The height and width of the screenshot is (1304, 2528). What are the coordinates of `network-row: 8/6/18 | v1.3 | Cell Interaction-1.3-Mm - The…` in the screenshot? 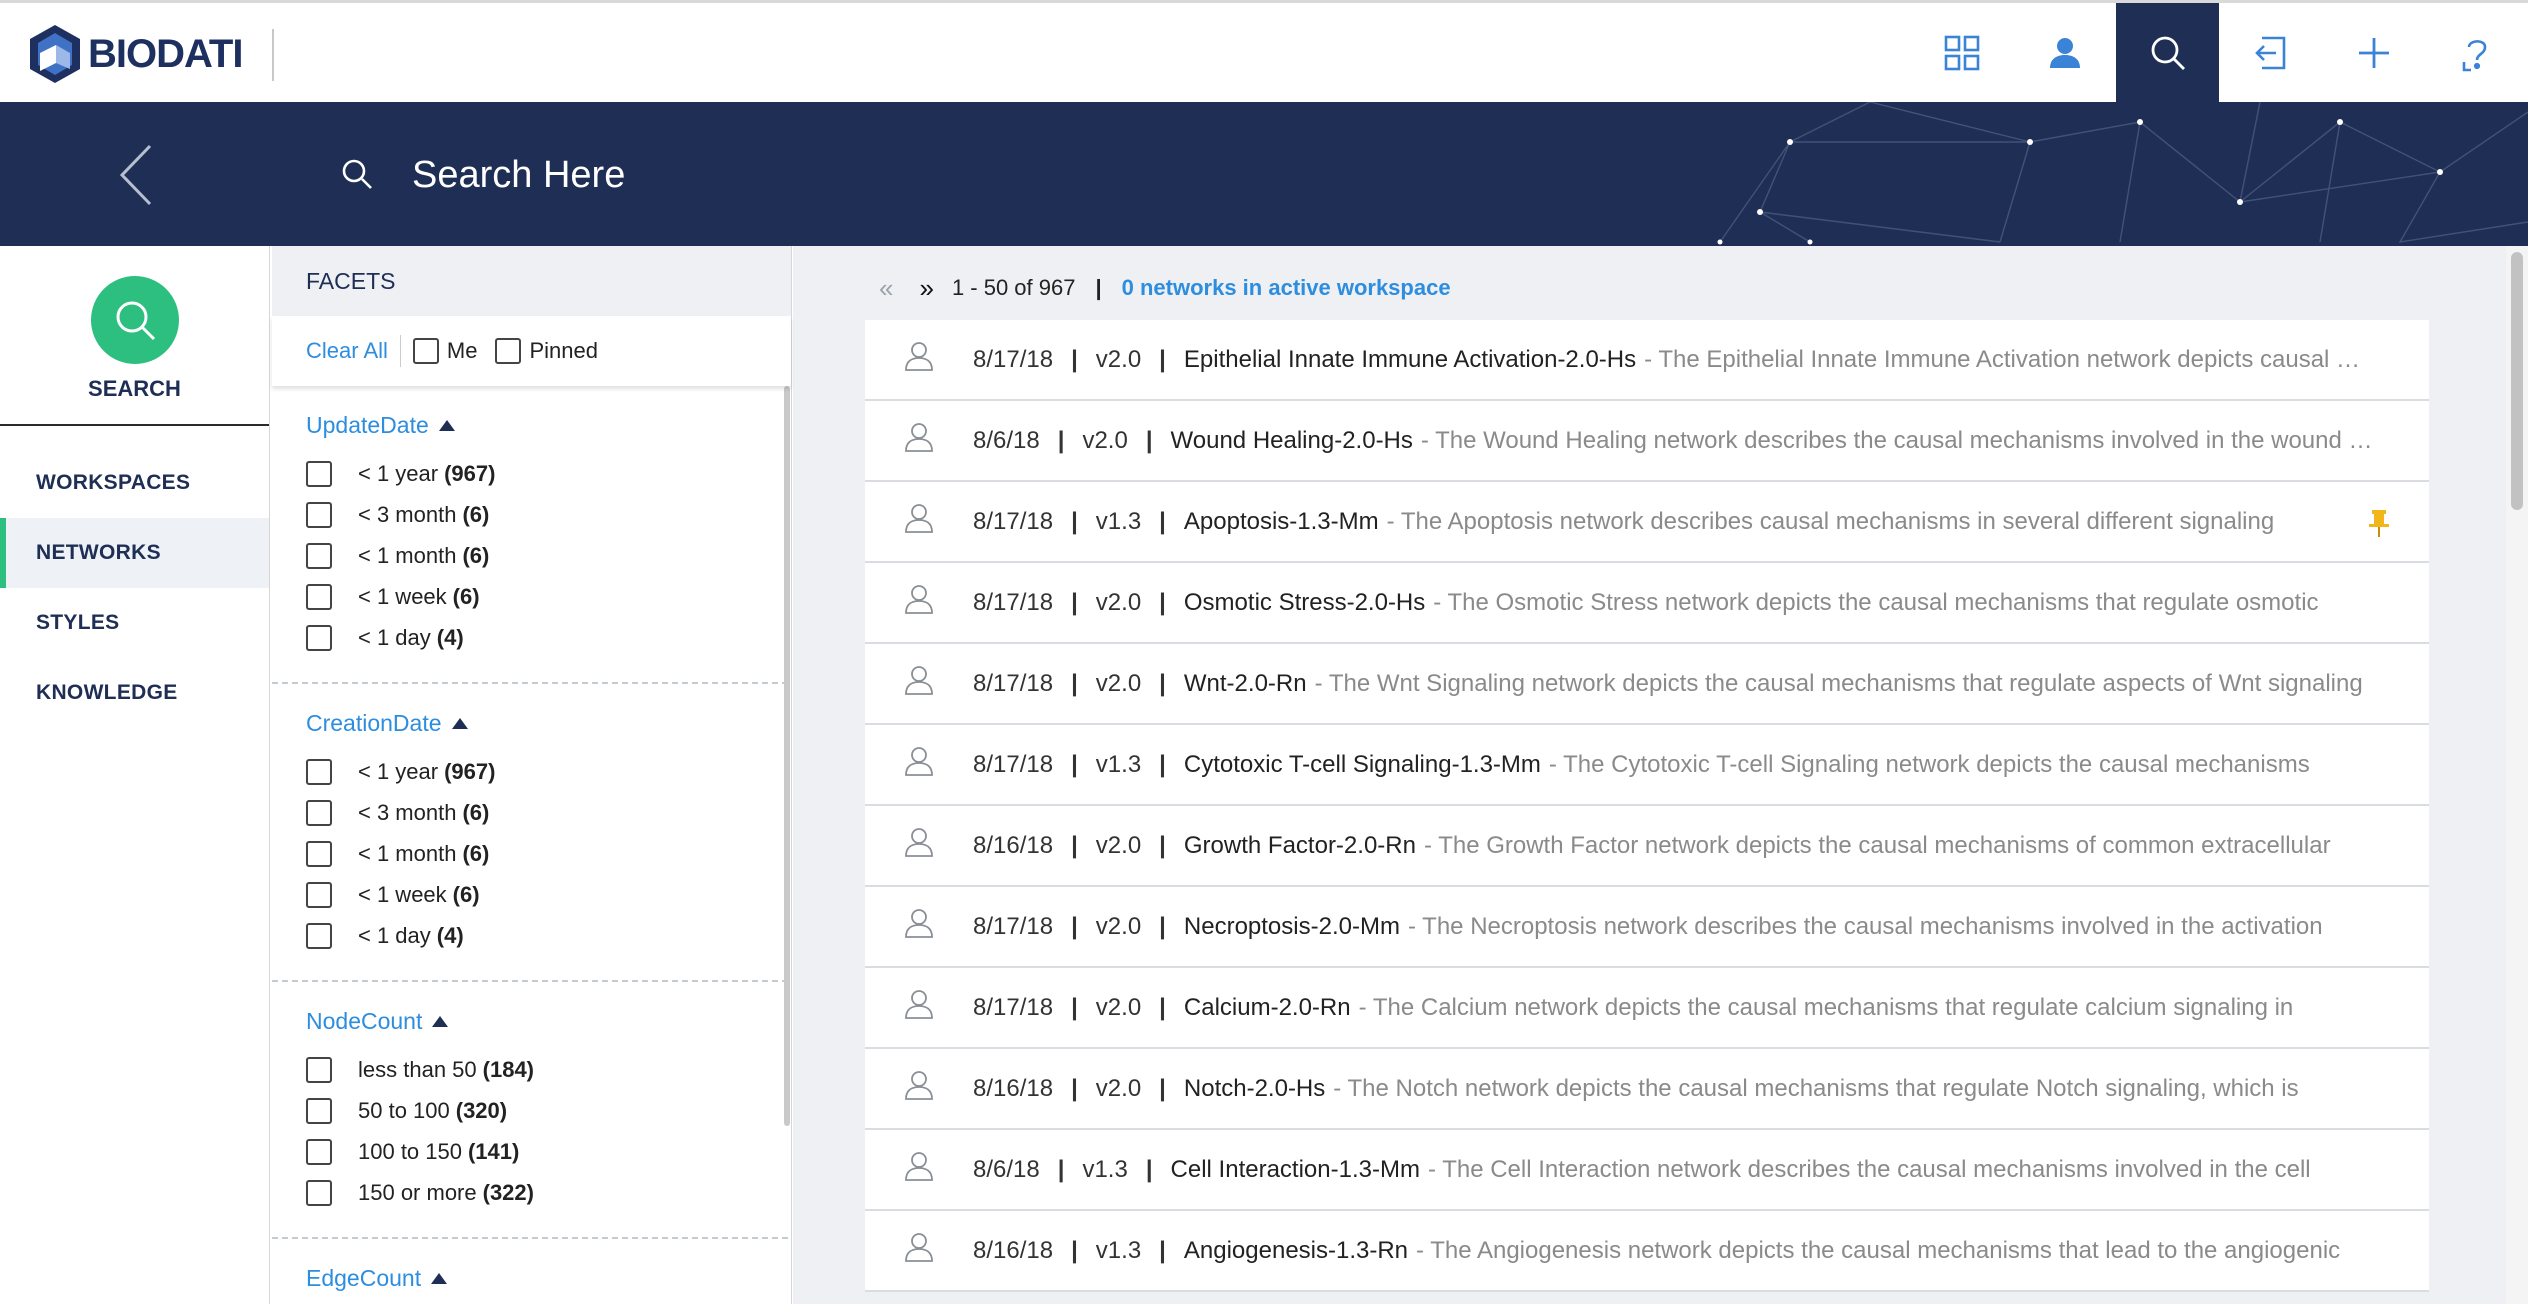 It's located at (1647, 1170).